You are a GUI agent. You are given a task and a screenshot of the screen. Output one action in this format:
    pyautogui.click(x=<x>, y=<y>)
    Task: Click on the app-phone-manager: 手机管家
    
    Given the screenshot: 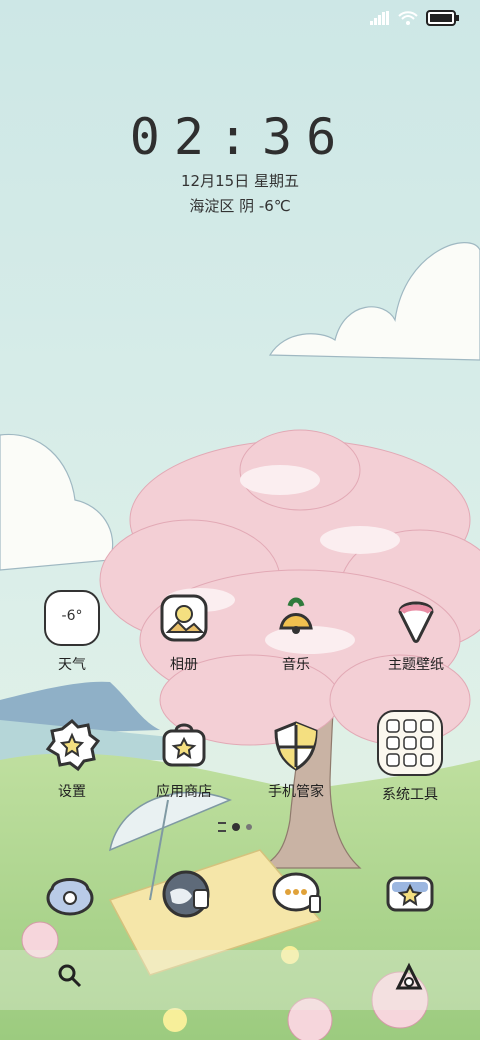 What is the action you would take?
    pyautogui.click(x=296, y=758)
    